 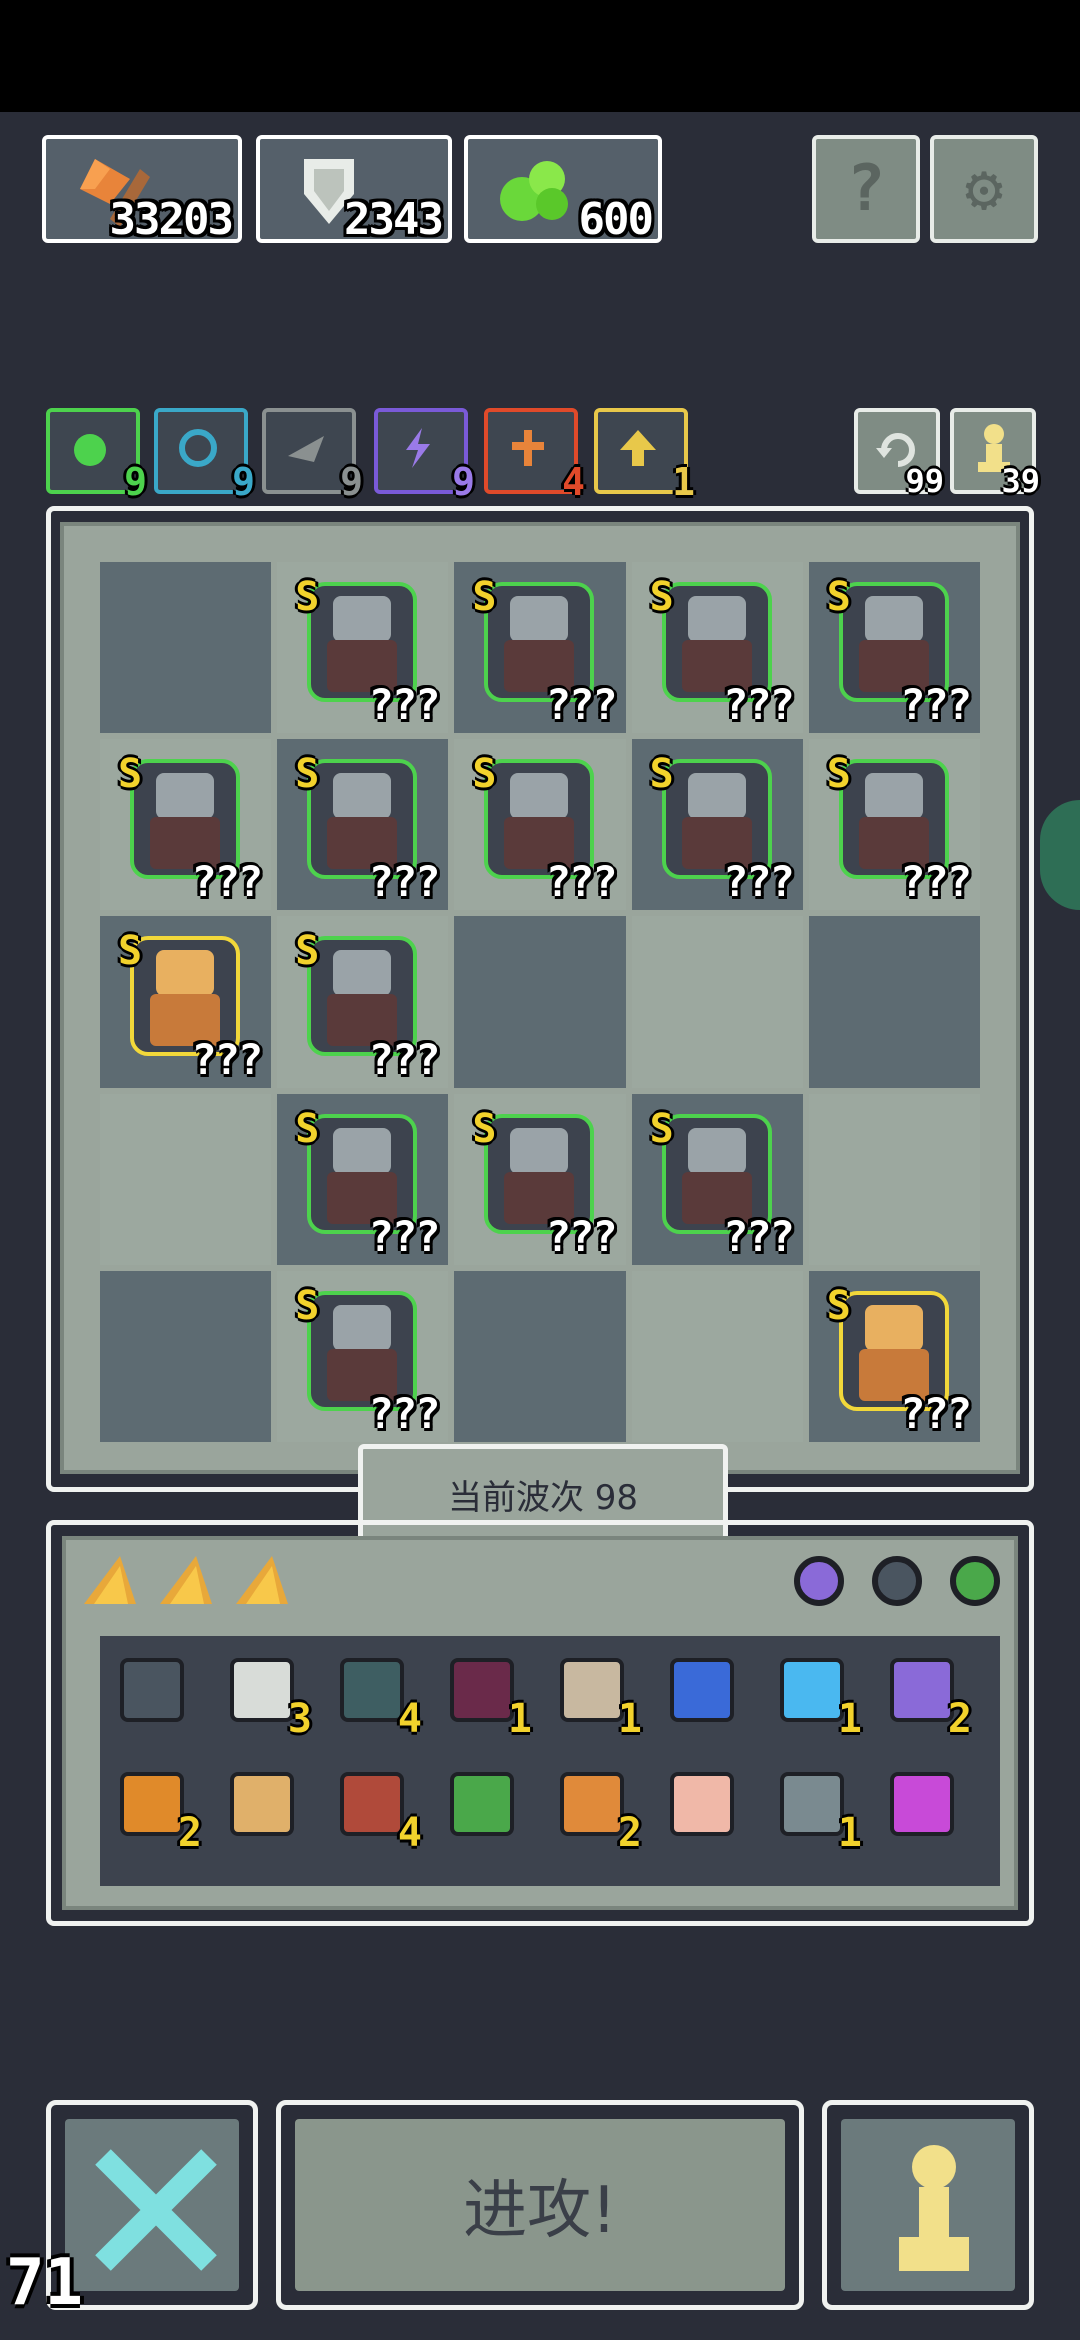 What do you see at coordinates (934, 2208) in the screenshot?
I see `pawn-icon` at bounding box center [934, 2208].